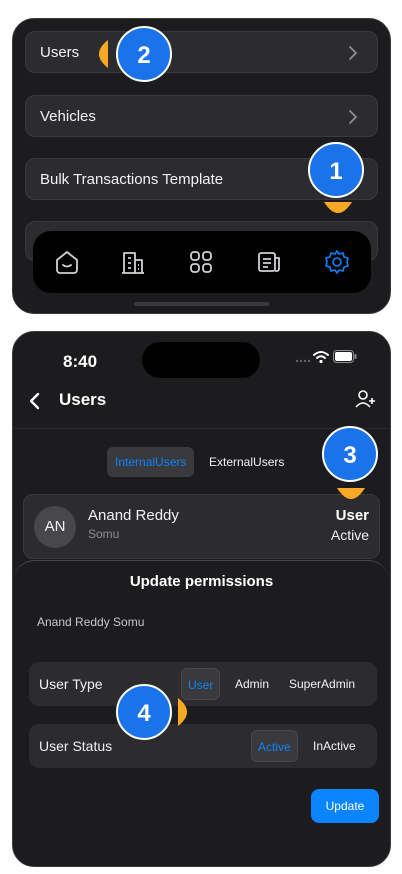 The image size is (402, 874). I want to click on user-type-option-superadmin: SuperAdmin, so click(322, 684).